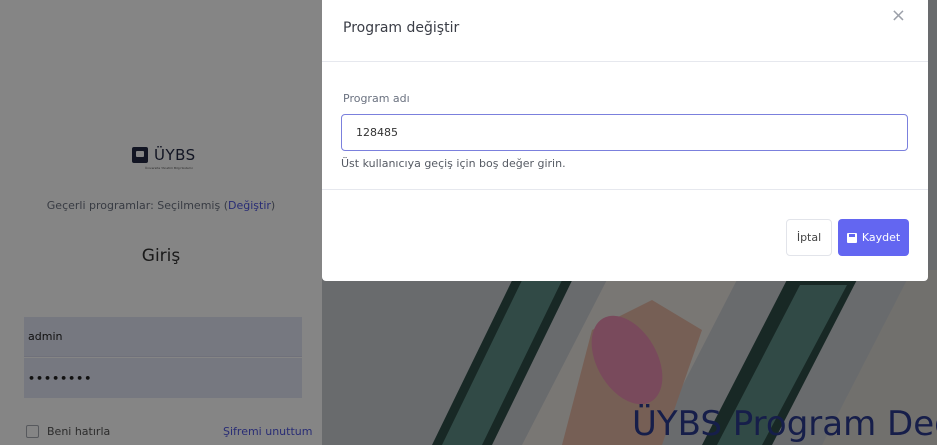 The image size is (937, 445). What do you see at coordinates (809, 237) in the screenshot?
I see `cancel-button: İptal` at bounding box center [809, 237].